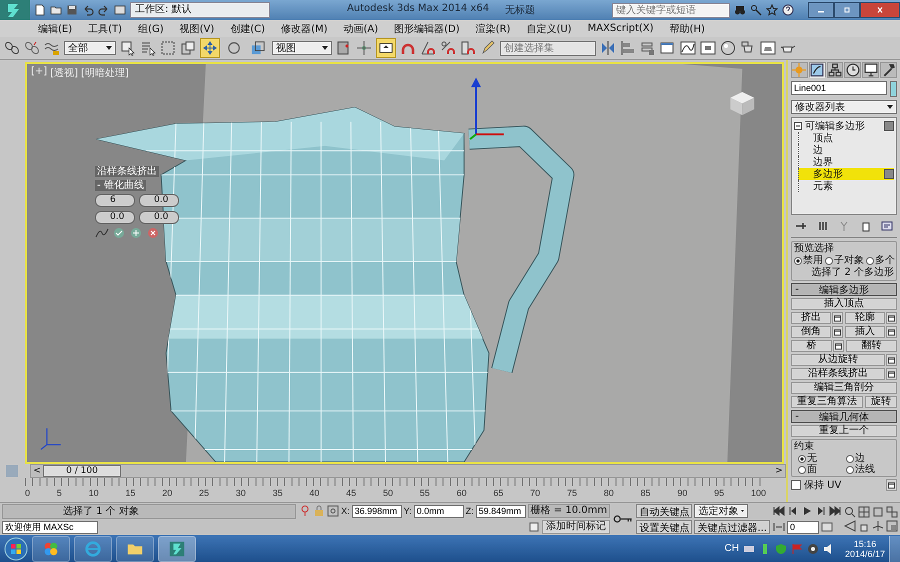 The image size is (900, 562). I want to click on command-button: 重复三角算法, so click(827, 402).